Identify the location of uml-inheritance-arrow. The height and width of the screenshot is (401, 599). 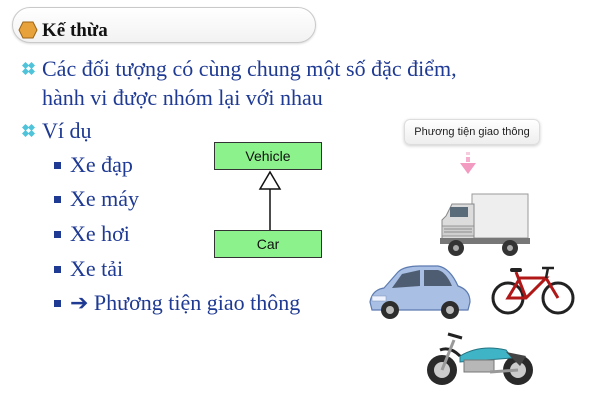
(270, 200).